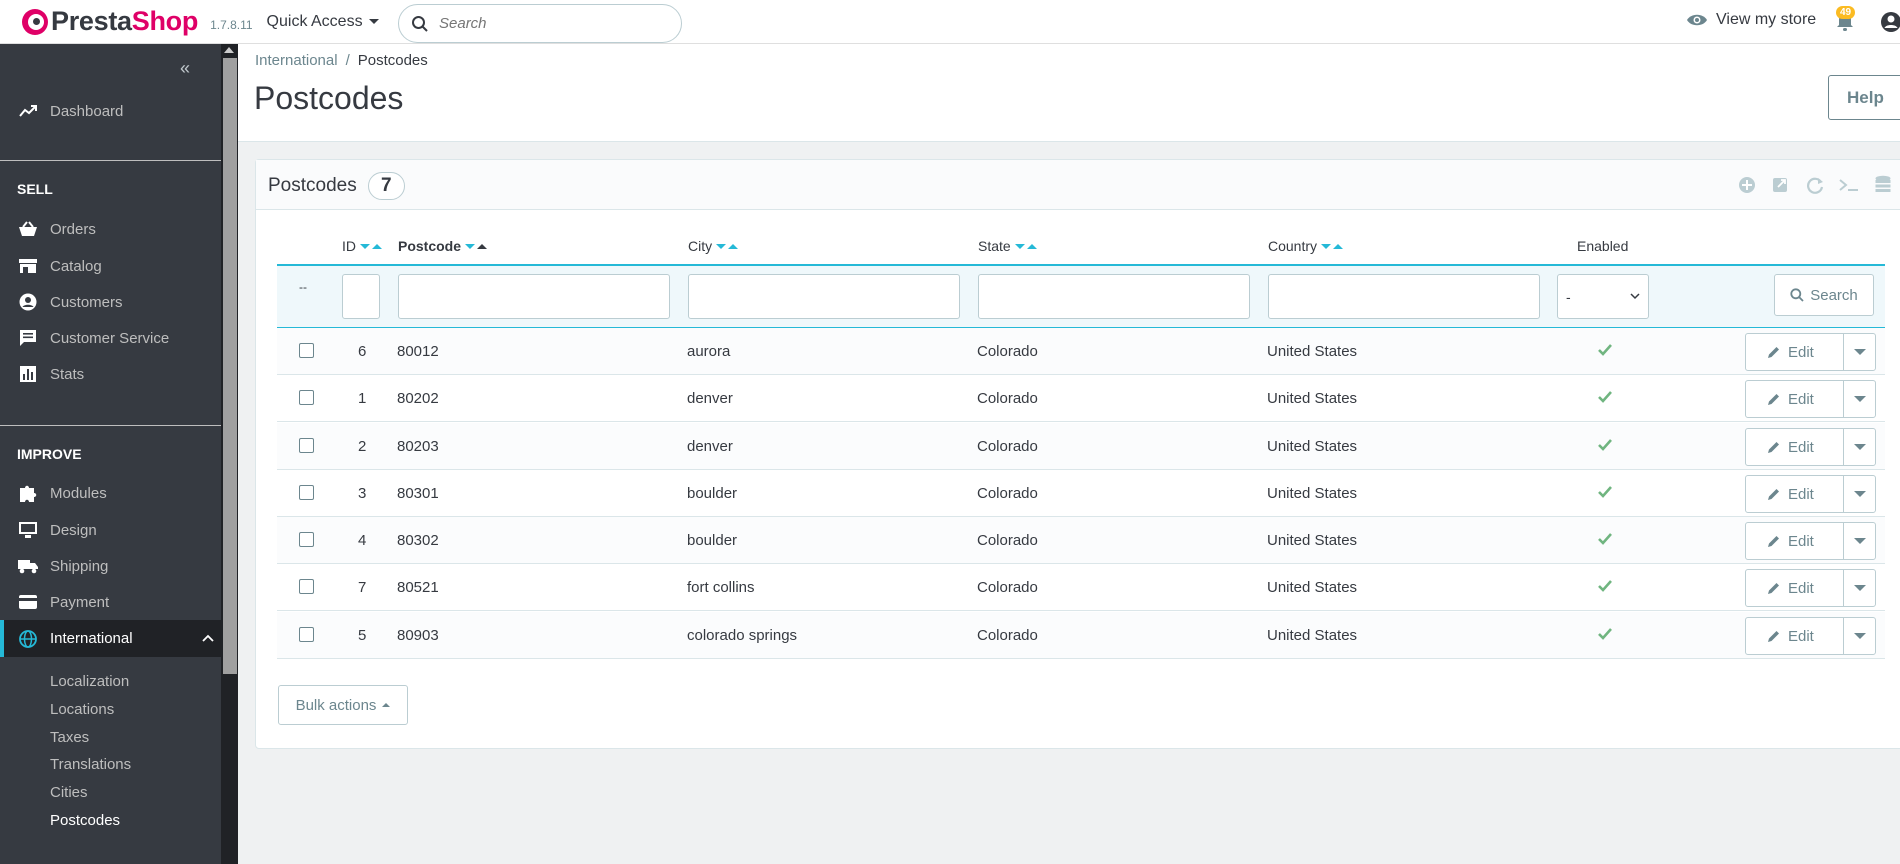 Image resolution: width=1900 pixels, height=864 pixels. Describe the element at coordinates (229, 50) in the screenshot. I see `scroll-up-arrow-icon` at that location.